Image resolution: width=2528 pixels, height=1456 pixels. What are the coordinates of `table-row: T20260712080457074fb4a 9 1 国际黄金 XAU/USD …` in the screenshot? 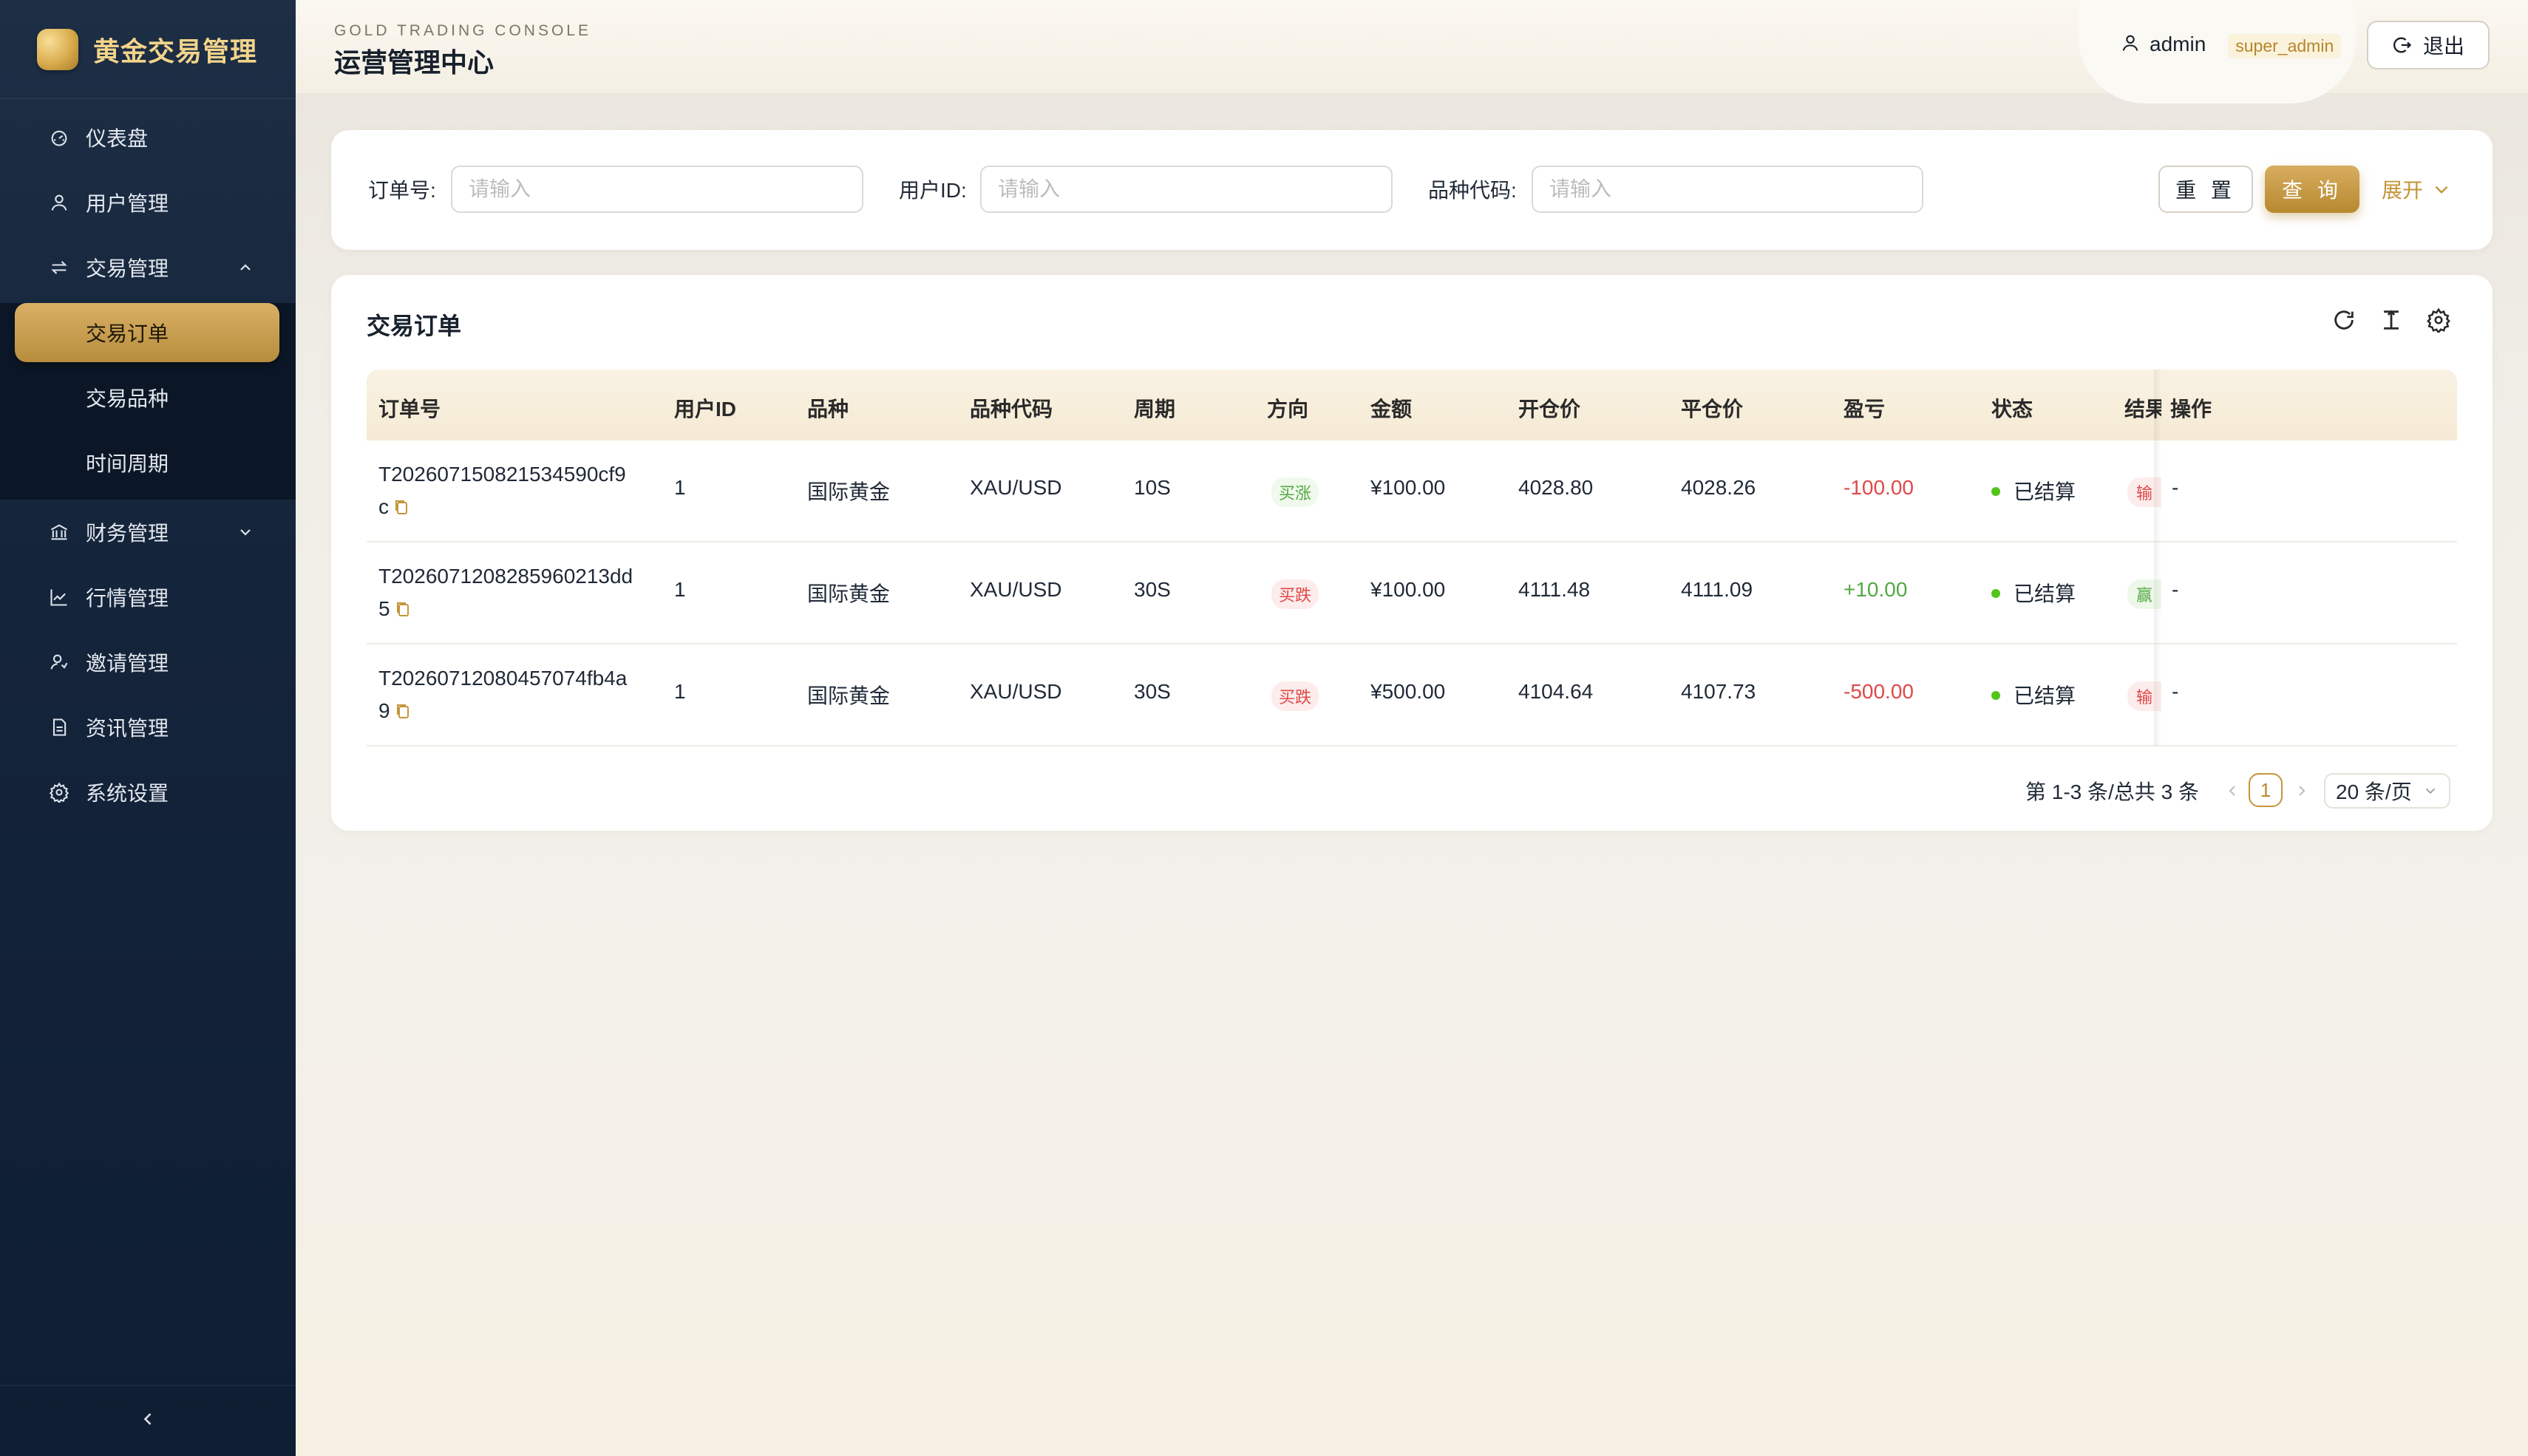 It's located at (1412, 695).